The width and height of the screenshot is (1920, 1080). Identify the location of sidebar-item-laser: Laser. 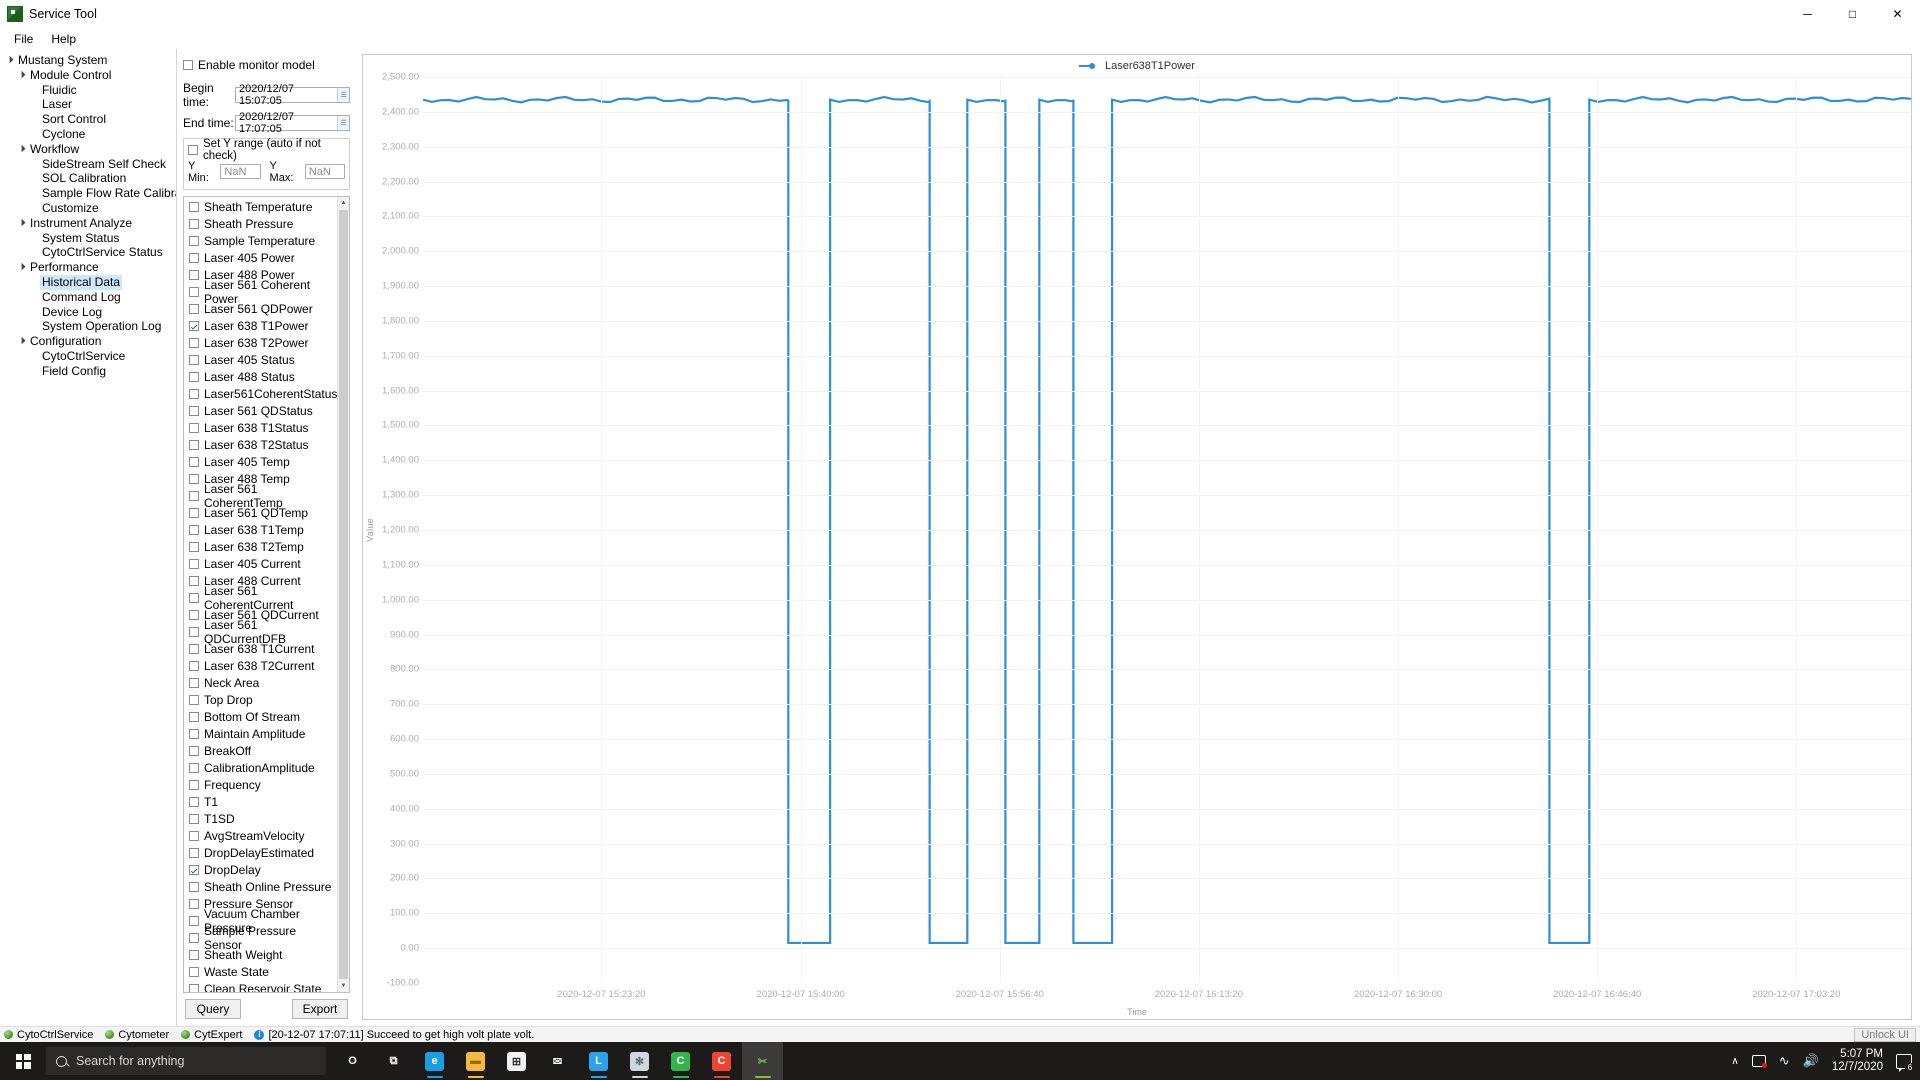
(88, 104).